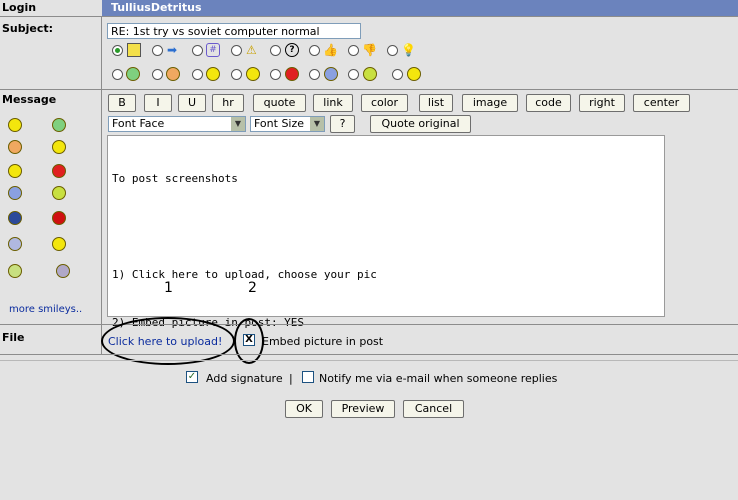 The width and height of the screenshot is (738, 500). Describe the element at coordinates (249, 341) in the screenshot. I see `annotation-oval-embed` at that location.